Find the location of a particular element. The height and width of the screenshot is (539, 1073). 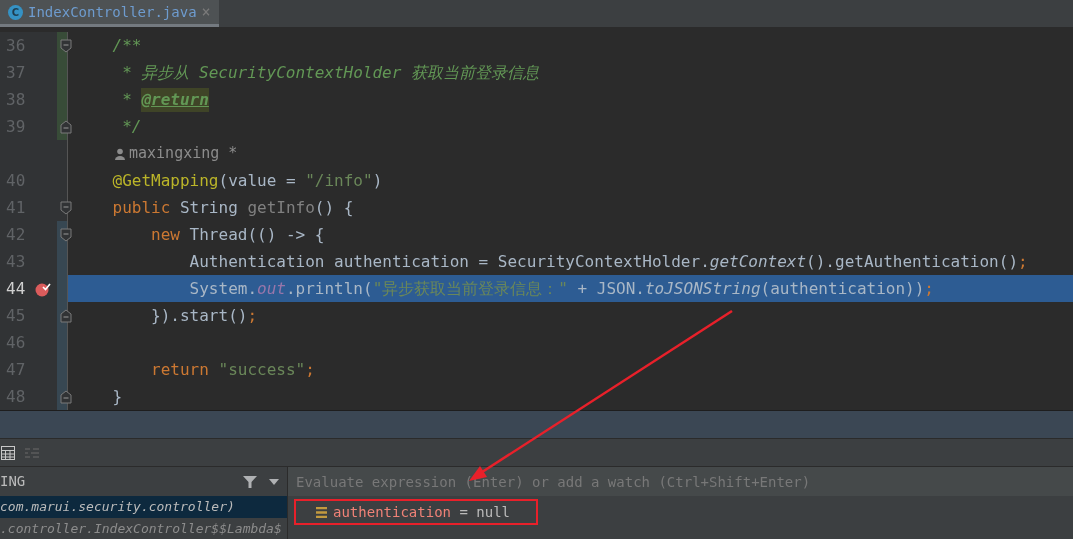

code-line: @GetMapping(value = "/info") is located at coordinates (247, 180).